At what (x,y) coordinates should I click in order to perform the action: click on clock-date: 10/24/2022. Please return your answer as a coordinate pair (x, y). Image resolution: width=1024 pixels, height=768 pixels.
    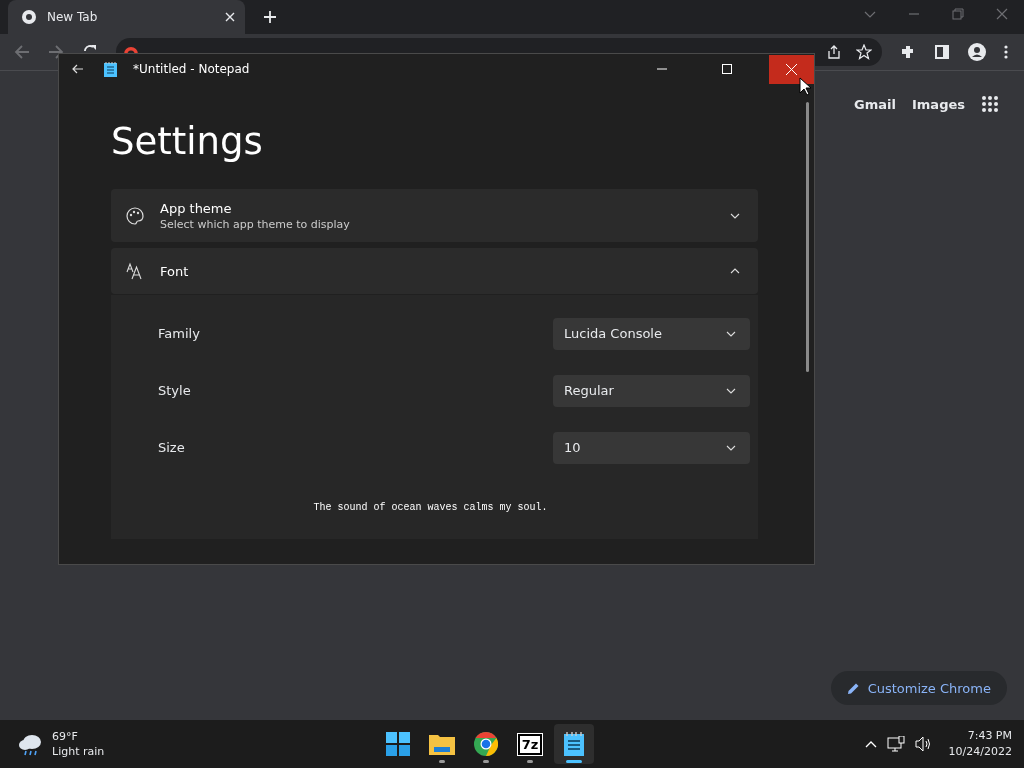
    Looking at the image, I should click on (980, 752).